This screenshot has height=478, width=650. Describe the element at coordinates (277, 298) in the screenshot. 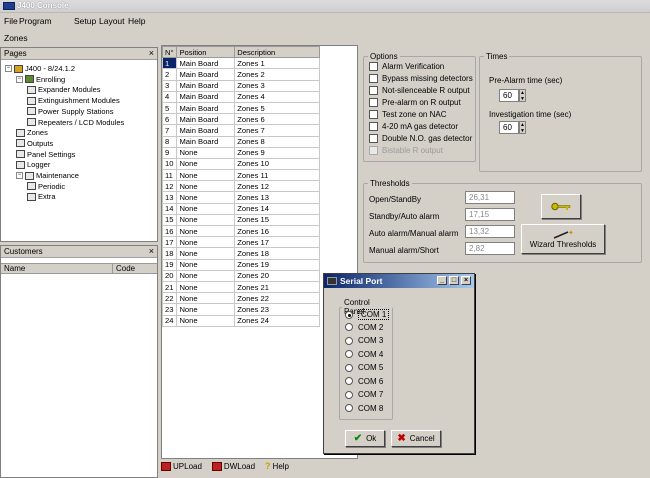

I see `zone-description: Zones 22` at that location.